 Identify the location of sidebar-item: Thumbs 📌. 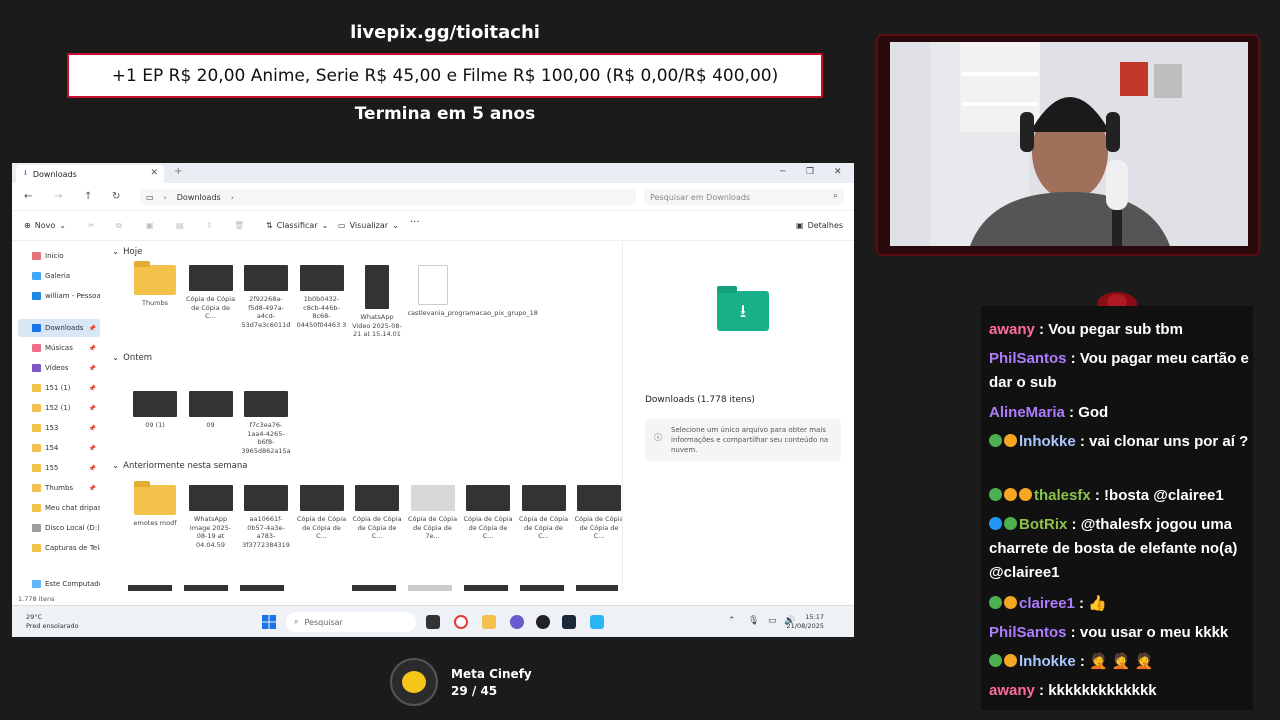
(59, 488).